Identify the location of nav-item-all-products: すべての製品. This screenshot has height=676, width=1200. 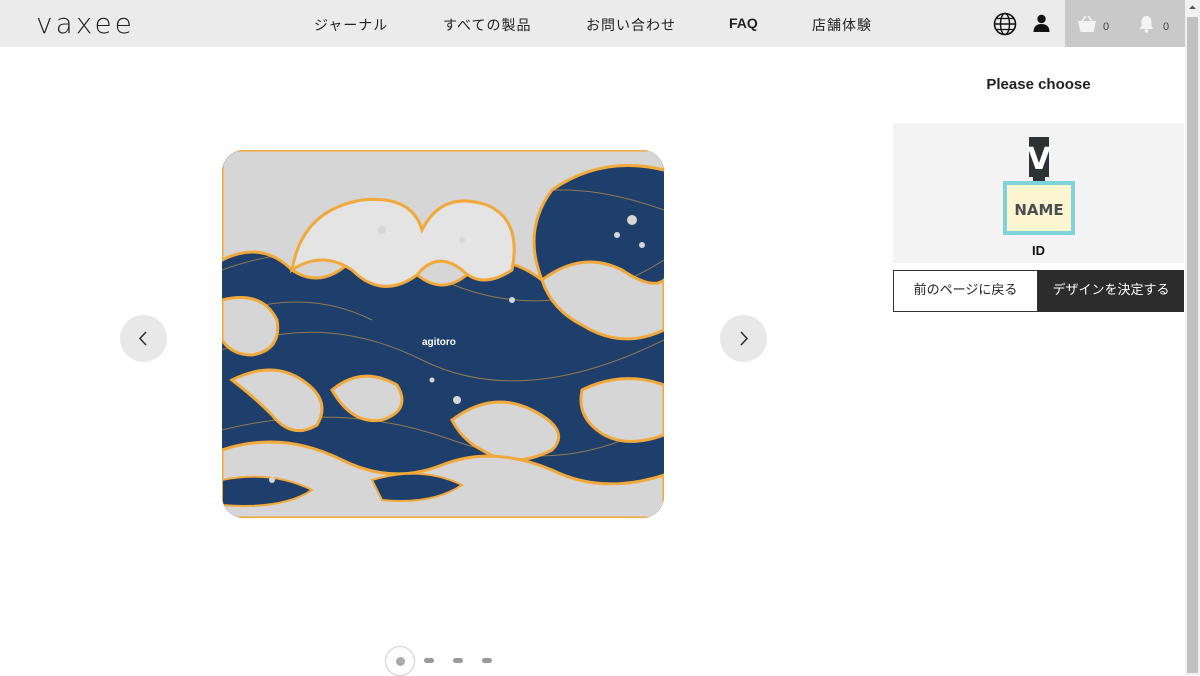
(487, 25).